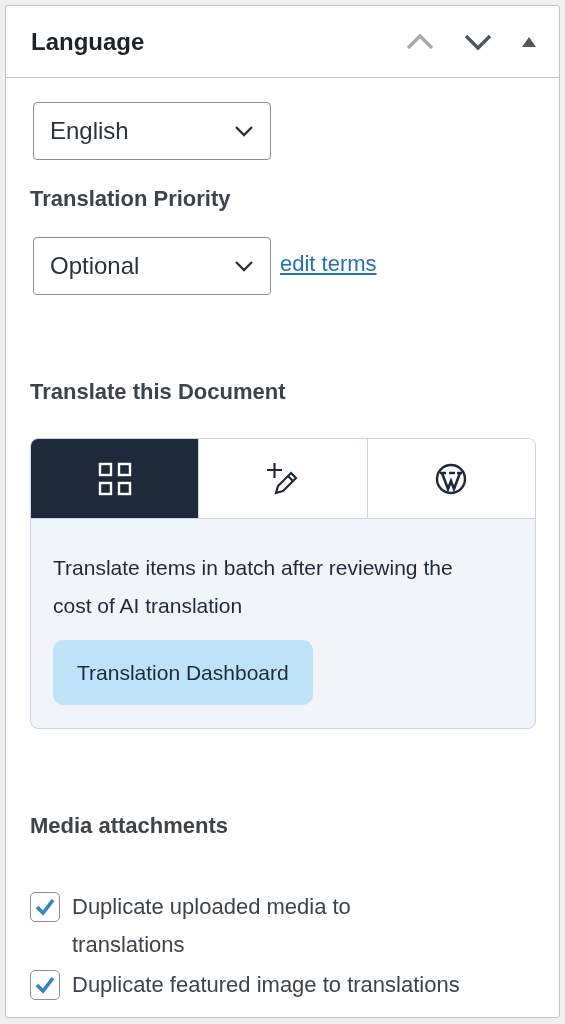  What do you see at coordinates (131, 199) in the screenshot?
I see `field-label: Translation Priority` at bounding box center [131, 199].